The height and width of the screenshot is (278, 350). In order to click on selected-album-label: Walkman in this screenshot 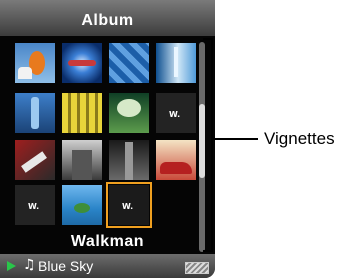, I will do `click(107, 241)`.